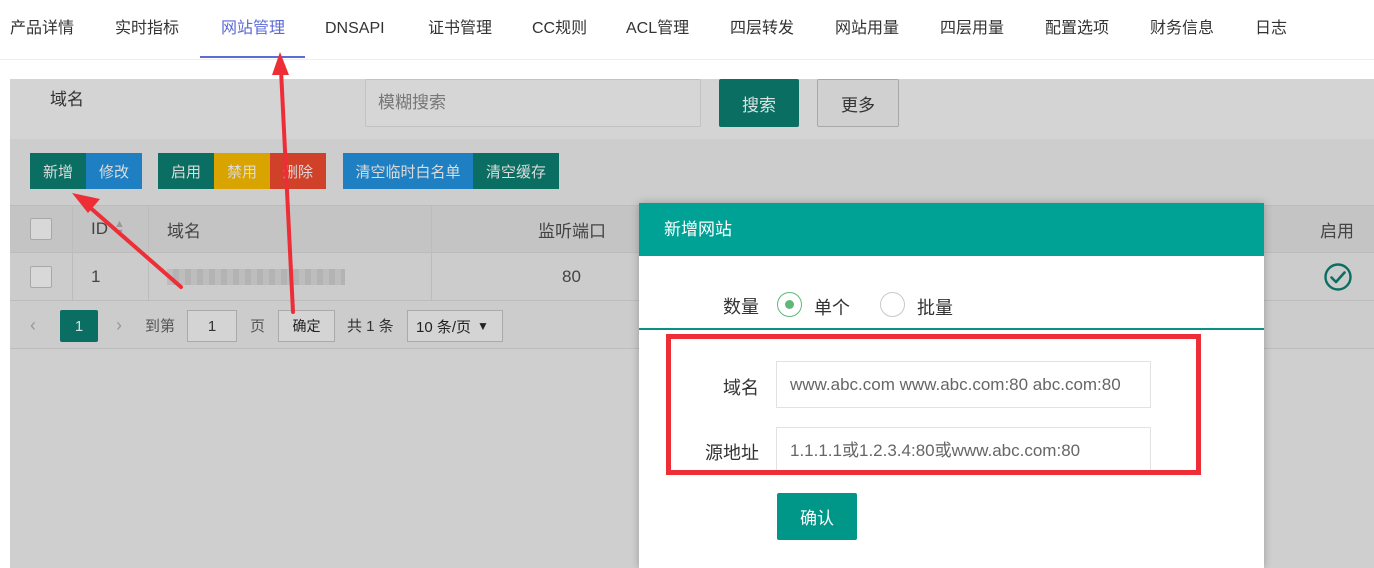 This screenshot has height=568, width=1374. I want to click on tab-label: 网站管理, so click(253, 28).